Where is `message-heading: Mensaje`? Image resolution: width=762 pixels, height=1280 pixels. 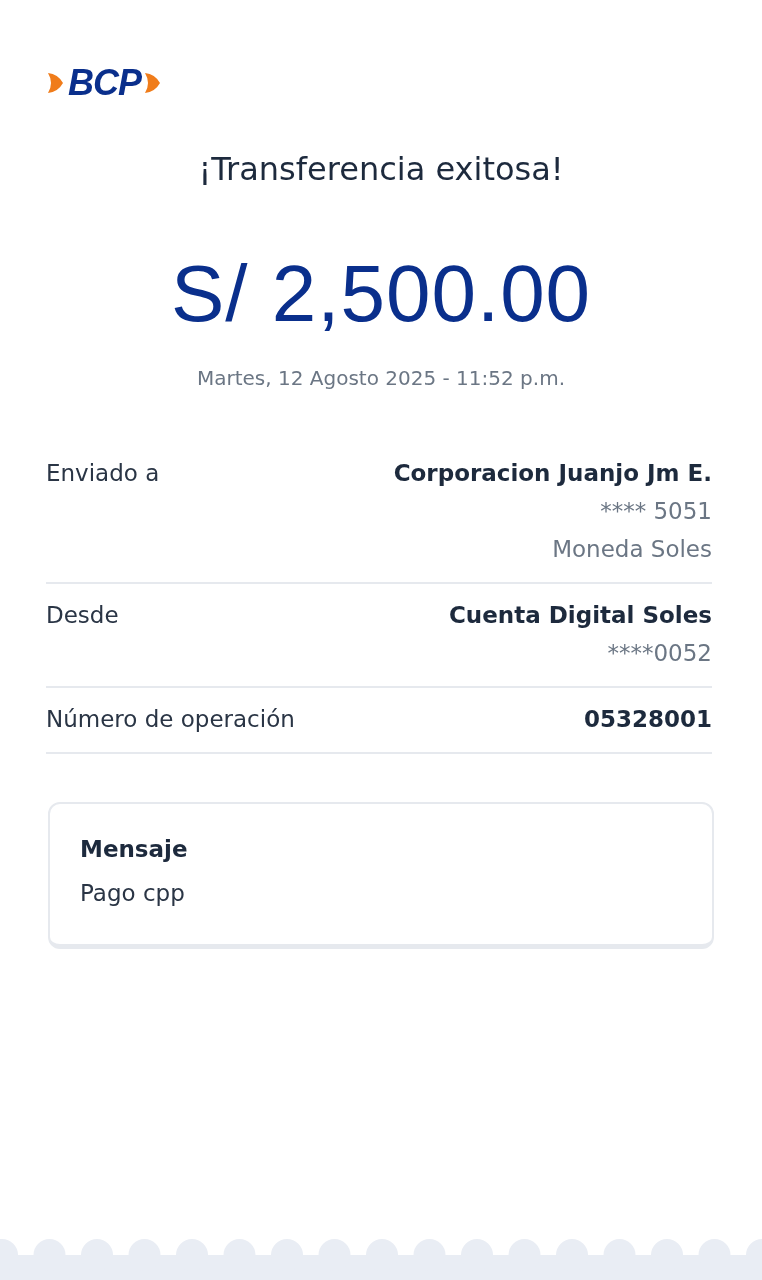
message-heading: Mensaje is located at coordinates (134, 849).